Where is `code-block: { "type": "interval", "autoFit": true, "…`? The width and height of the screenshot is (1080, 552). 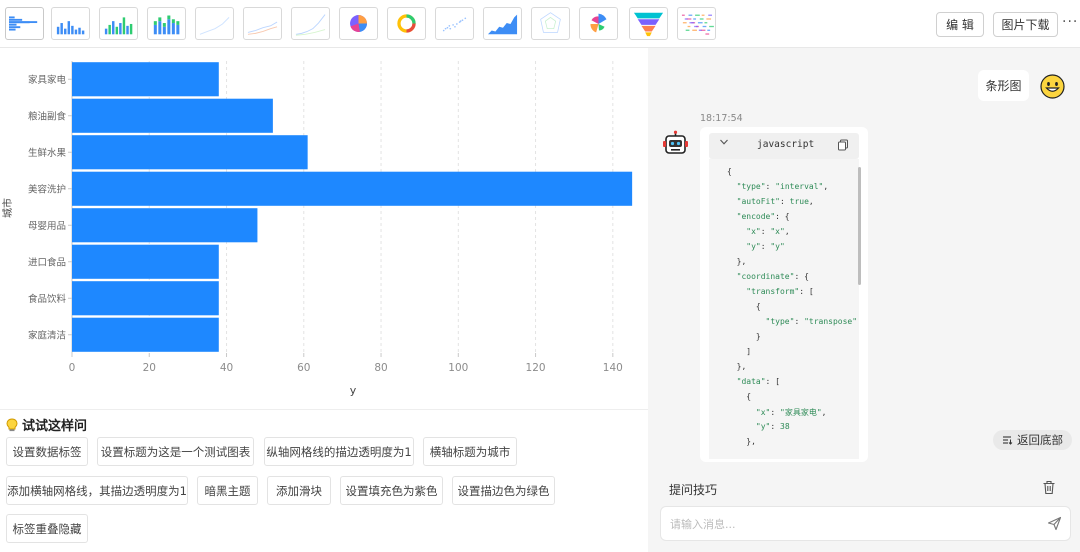
code-block: { "type": "interval", "autoFit": true, "… is located at coordinates (785, 309).